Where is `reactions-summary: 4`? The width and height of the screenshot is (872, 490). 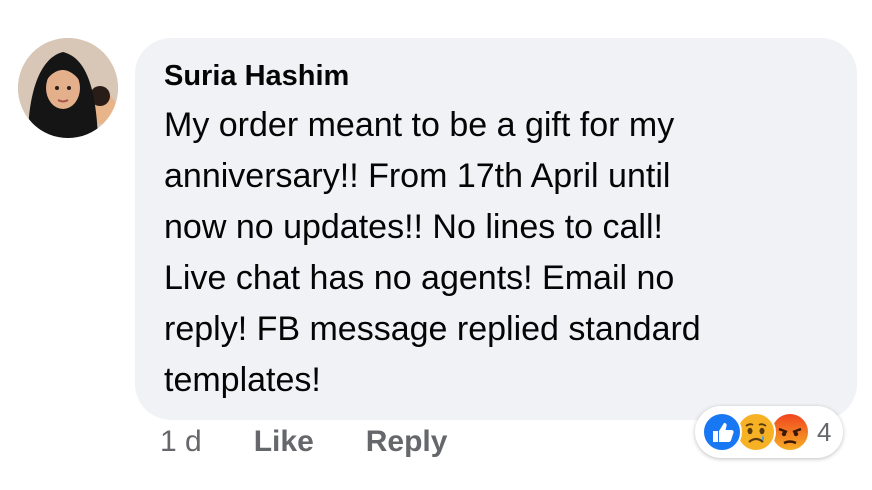 reactions-summary: 4 is located at coordinates (769, 432).